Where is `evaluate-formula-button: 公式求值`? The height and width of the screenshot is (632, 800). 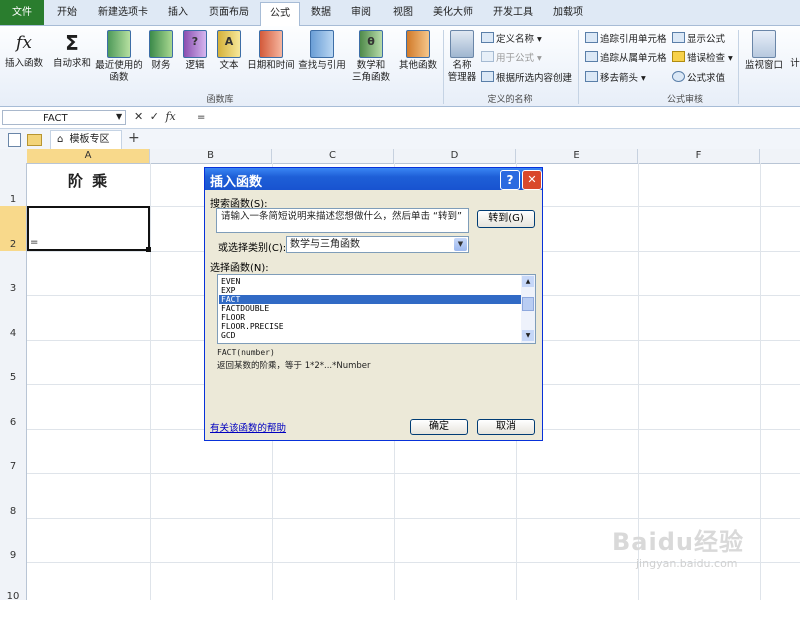
evaluate-formula-button: 公式求值 is located at coordinates (698, 78).